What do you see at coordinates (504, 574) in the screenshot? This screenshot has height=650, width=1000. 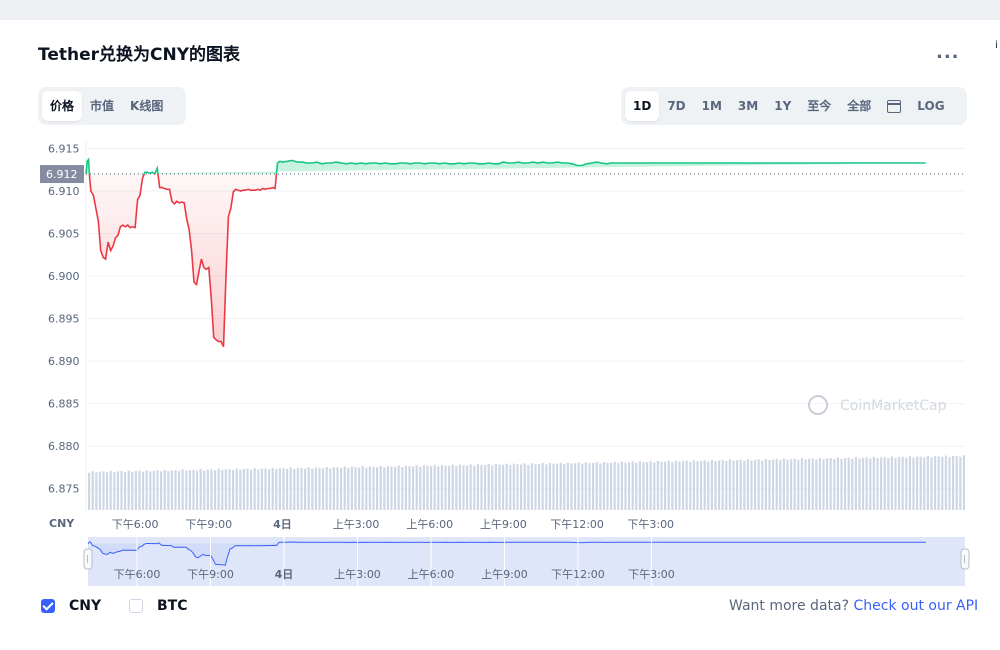 I see `navigator-tick-label: 上午9:00` at bounding box center [504, 574].